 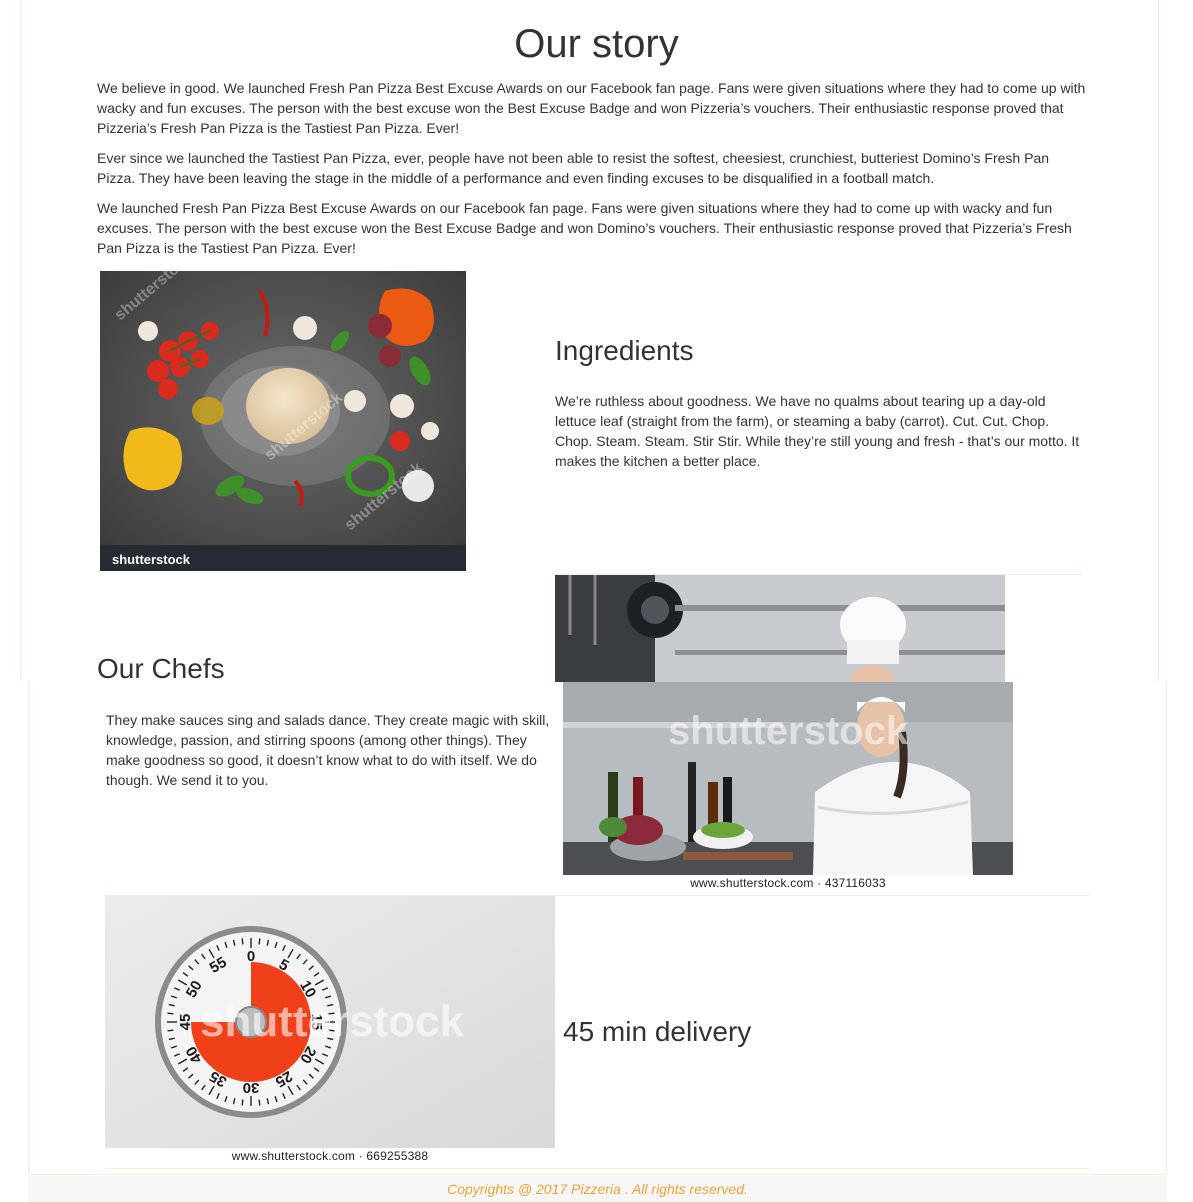 What do you see at coordinates (788, 731) in the screenshot?
I see `chefs-watermark: shutterstock` at bounding box center [788, 731].